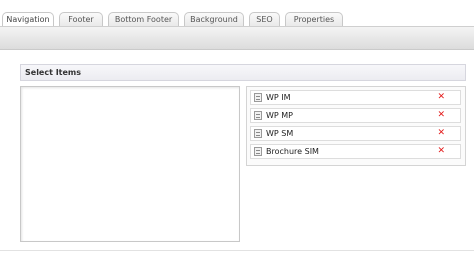 This screenshot has height=277, width=474. I want to click on tab-background: Background, so click(214, 19).